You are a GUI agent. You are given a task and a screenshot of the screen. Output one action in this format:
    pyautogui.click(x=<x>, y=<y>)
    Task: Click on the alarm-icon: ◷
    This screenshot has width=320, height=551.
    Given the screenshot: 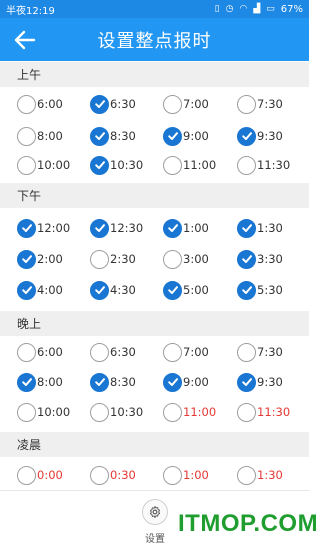 What is the action you would take?
    pyautogui.click(x=229, y=8)
    